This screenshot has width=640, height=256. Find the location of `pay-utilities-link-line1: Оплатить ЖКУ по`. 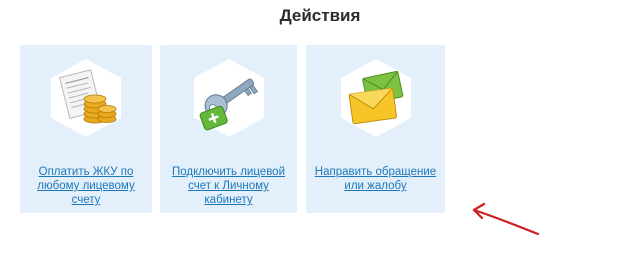

pay-utilities-link-line1: Оплатить ЖКУ по is located at coordinates (86, 172).